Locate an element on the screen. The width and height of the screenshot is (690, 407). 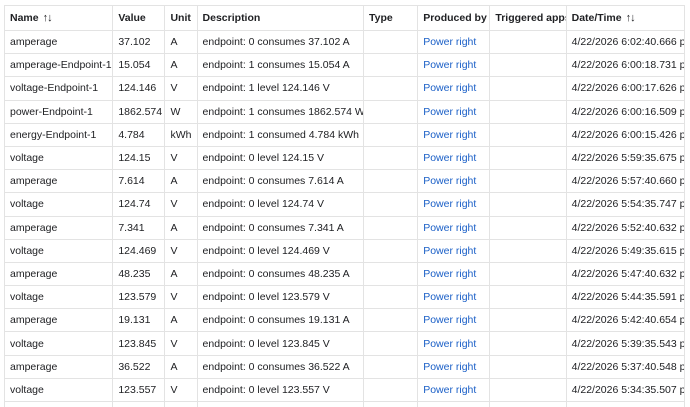
cell-name: voltage-Endpoint-1 is located at coordinates (58, 88).